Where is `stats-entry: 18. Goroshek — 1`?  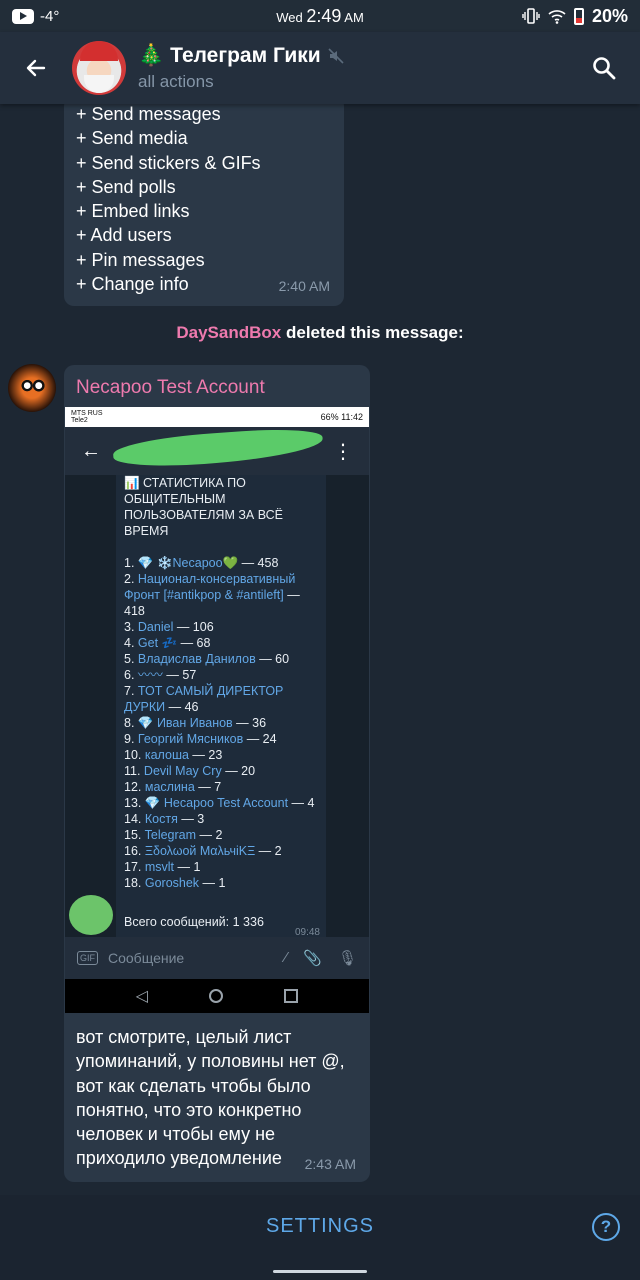
stats-entry: 18. Goroshek — 1 is located at coordinates (221, 883).